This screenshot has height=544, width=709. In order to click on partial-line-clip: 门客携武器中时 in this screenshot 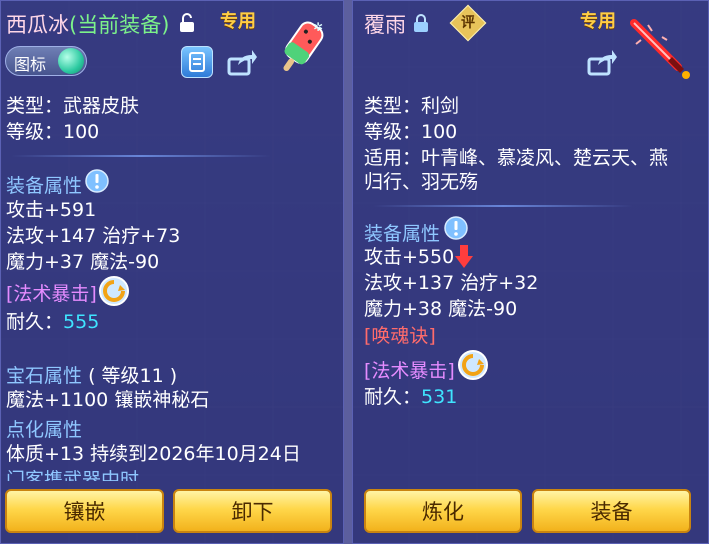, I will do `click(98, 475)`.